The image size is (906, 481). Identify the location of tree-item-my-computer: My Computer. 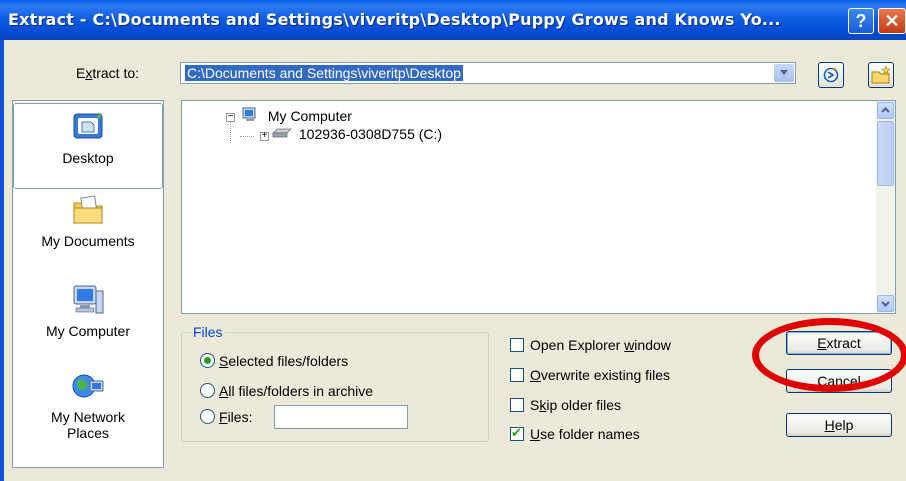
(297, 115).